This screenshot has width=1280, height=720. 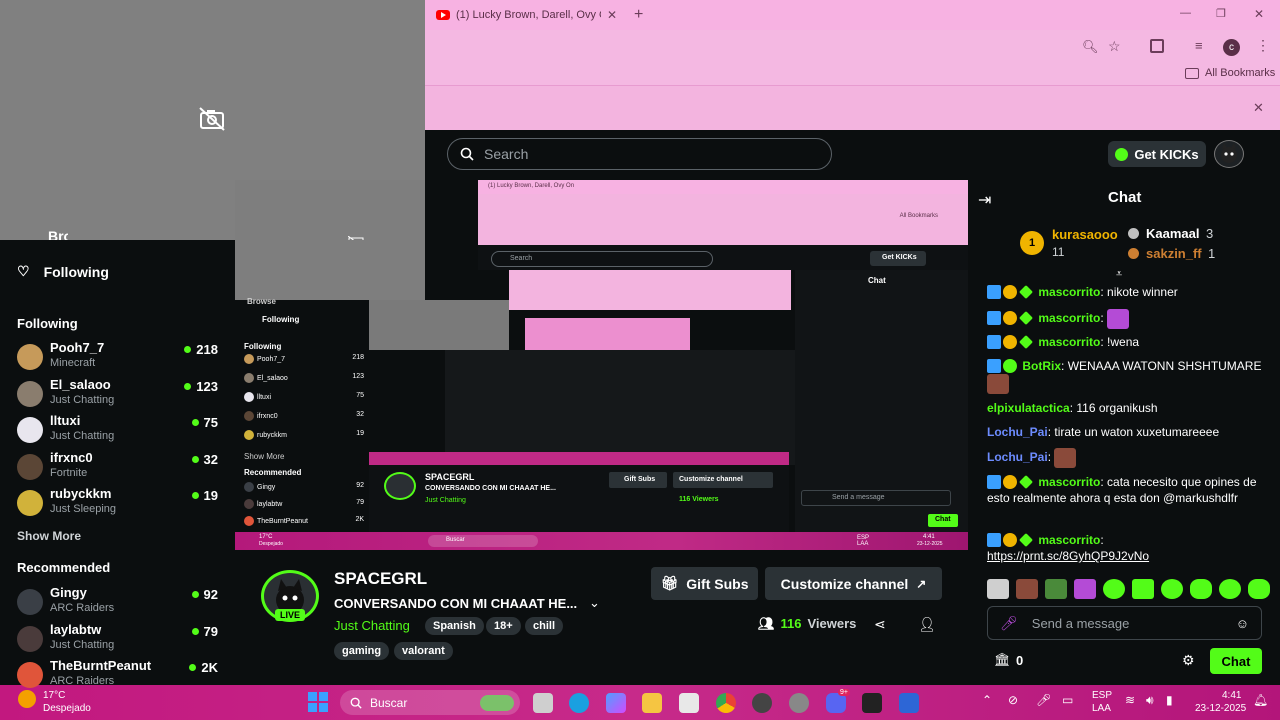 What do you see at coordinates (853, 583) in the screenshot?
I see `customize-channel-button: Customize channel ↗` at bounding box center [853, 583].